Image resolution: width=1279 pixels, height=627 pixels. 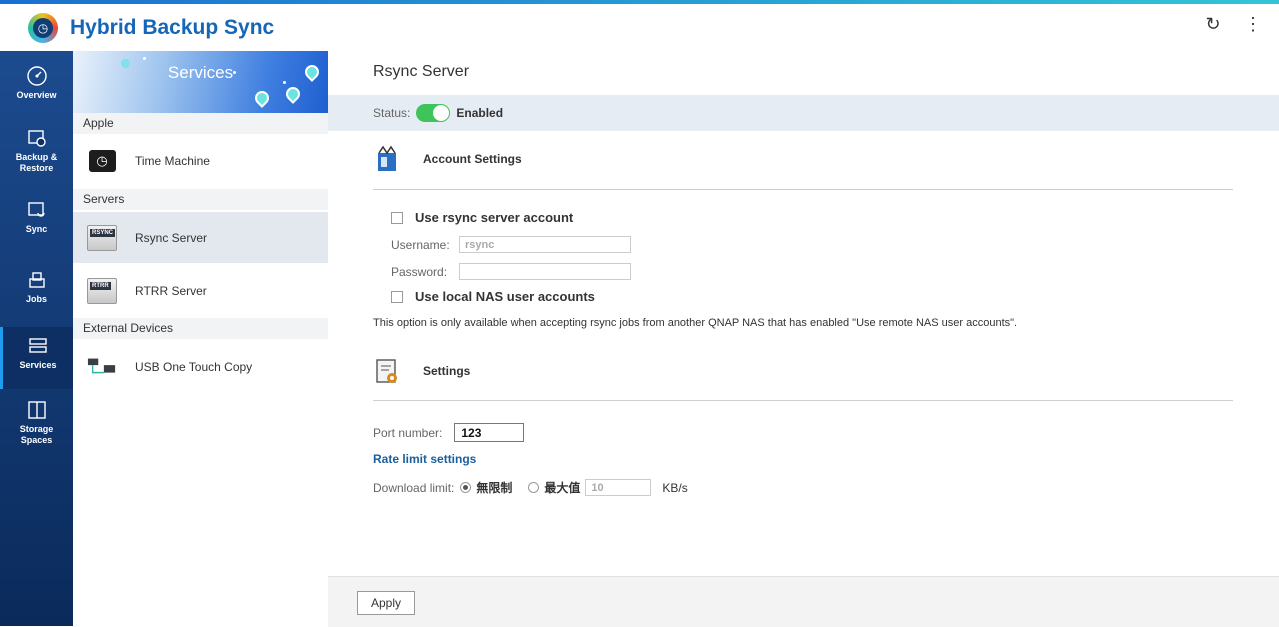 What do you see at coordinates (38, 345) in the screenshot?
I see `services-icon` at bounding box center [38, 345].